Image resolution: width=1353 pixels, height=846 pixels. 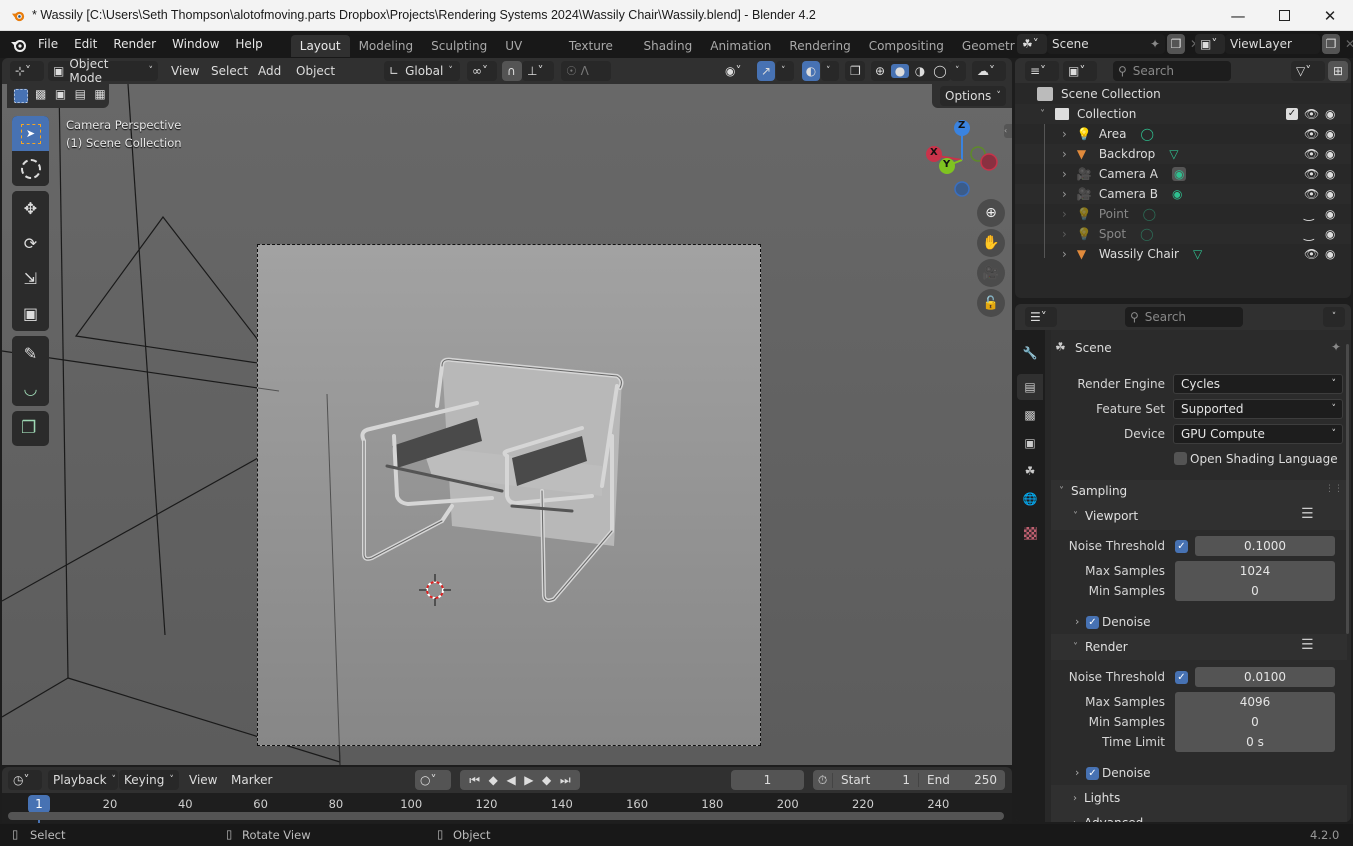 What do you see at coordinates (1183, 114) in the screenshot?
I see `outliner-row-collection: ˅ Collection ✓ 👁 ◉` at bounding box center [1183, 114].